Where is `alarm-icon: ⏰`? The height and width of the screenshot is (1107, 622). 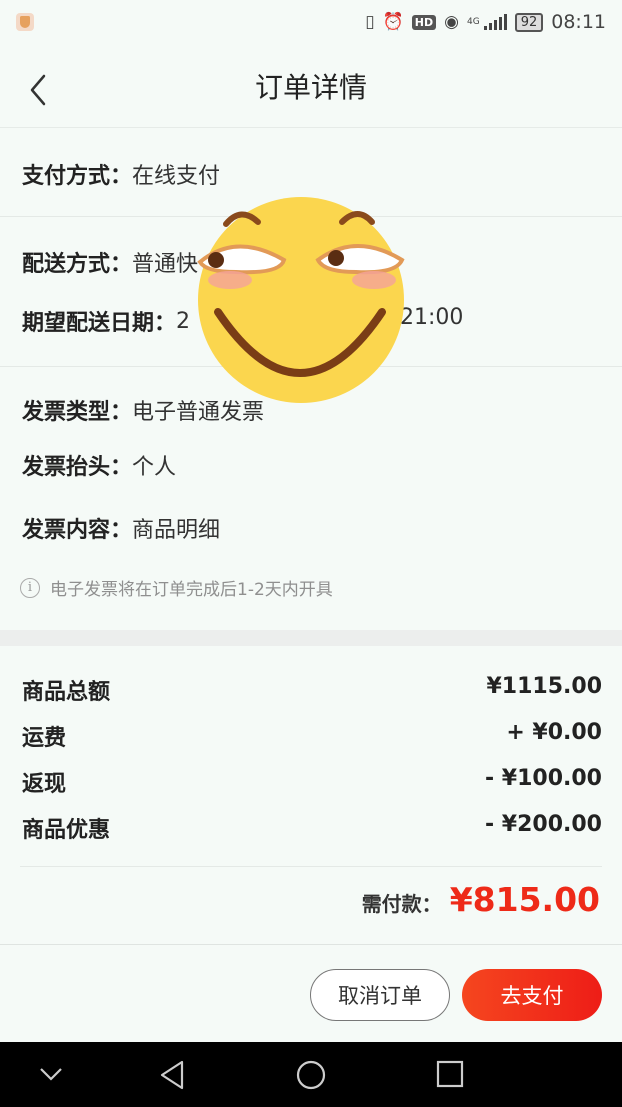
alarm-icon: ⏰ is located at coordinates (393, 22).